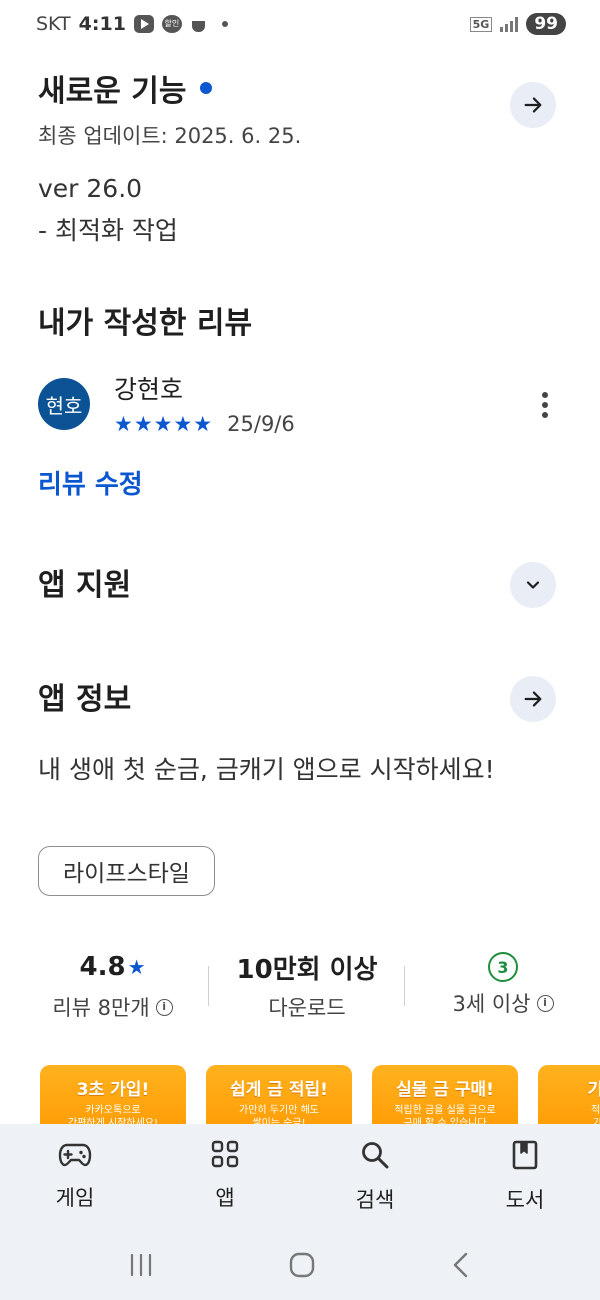 The width and height of the screenshot is (600, 1300). What do you see at coordinates (279, 1090) in the screenshot?
I see `screenshot-title: 쉽게 금 적립!` at bounding box center [279, 1090].